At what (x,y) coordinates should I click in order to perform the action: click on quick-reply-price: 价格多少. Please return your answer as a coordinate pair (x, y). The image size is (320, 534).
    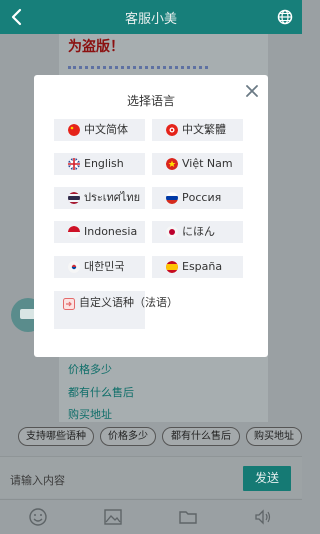
    Looking at the image, I should click on (128, 436).